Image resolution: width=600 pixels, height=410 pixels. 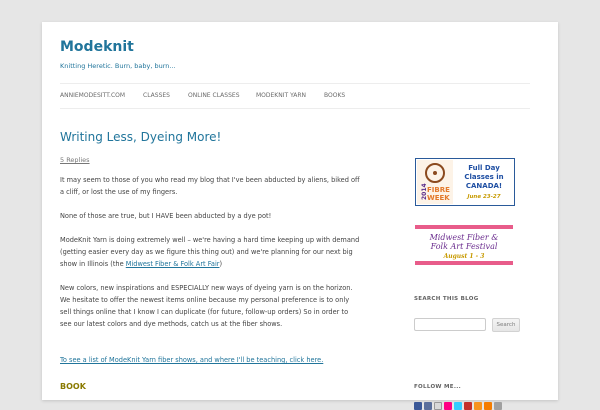 I want to click on ad2-line-2: Folk Art Festival, so click(x=464, y=246).